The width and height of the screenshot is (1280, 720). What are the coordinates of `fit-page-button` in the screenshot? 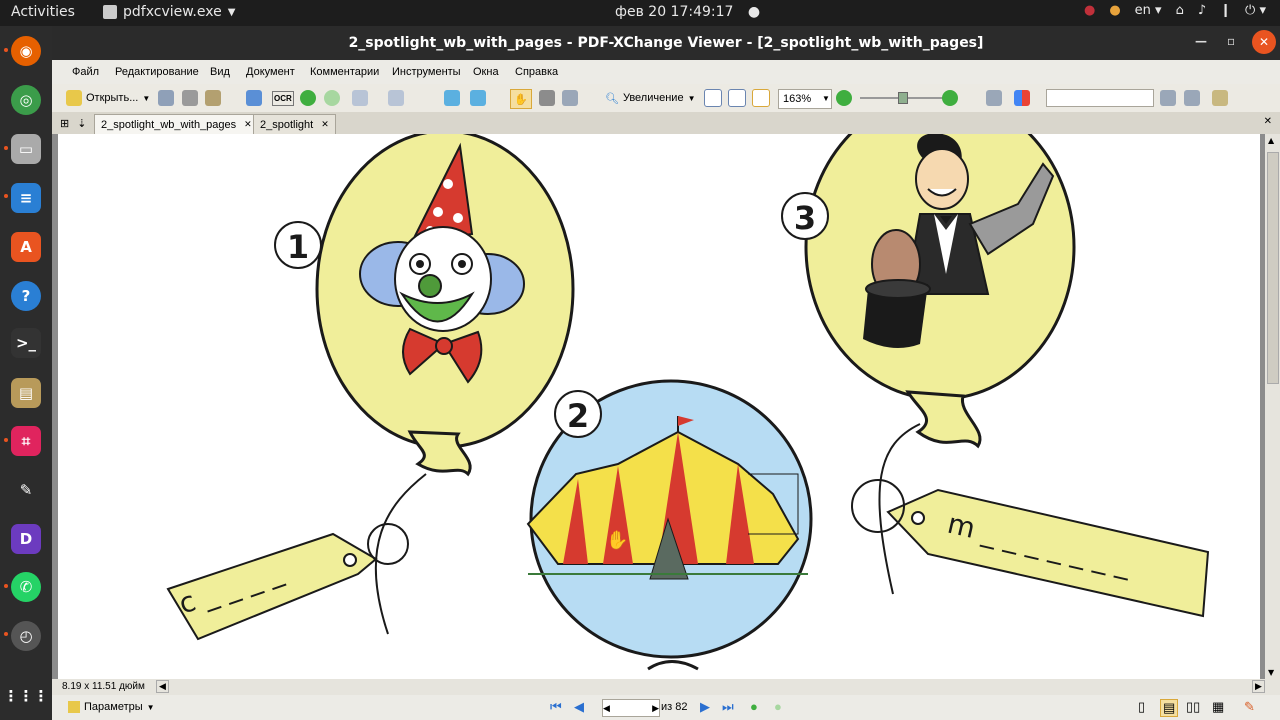 It's located at (737, 98).